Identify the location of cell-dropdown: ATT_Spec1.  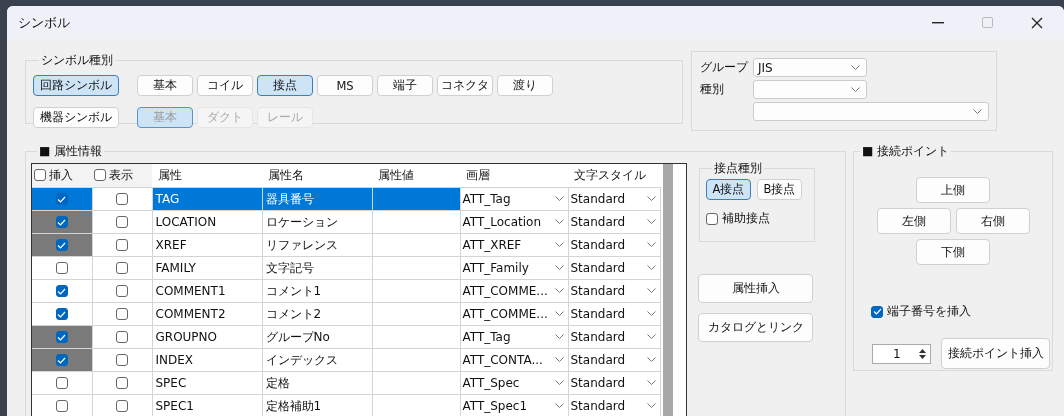
(514, 405).